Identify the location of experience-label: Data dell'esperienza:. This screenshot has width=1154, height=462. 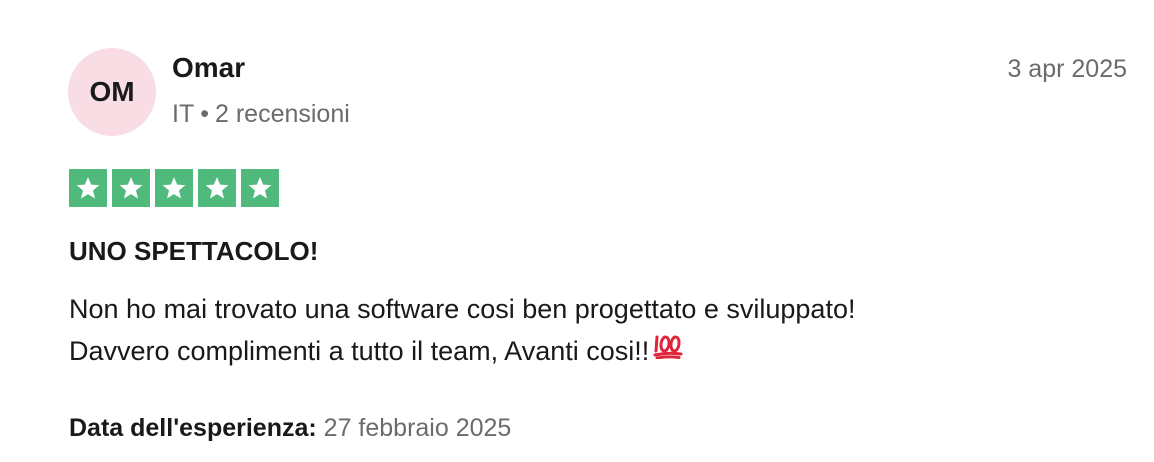
(193, 428).